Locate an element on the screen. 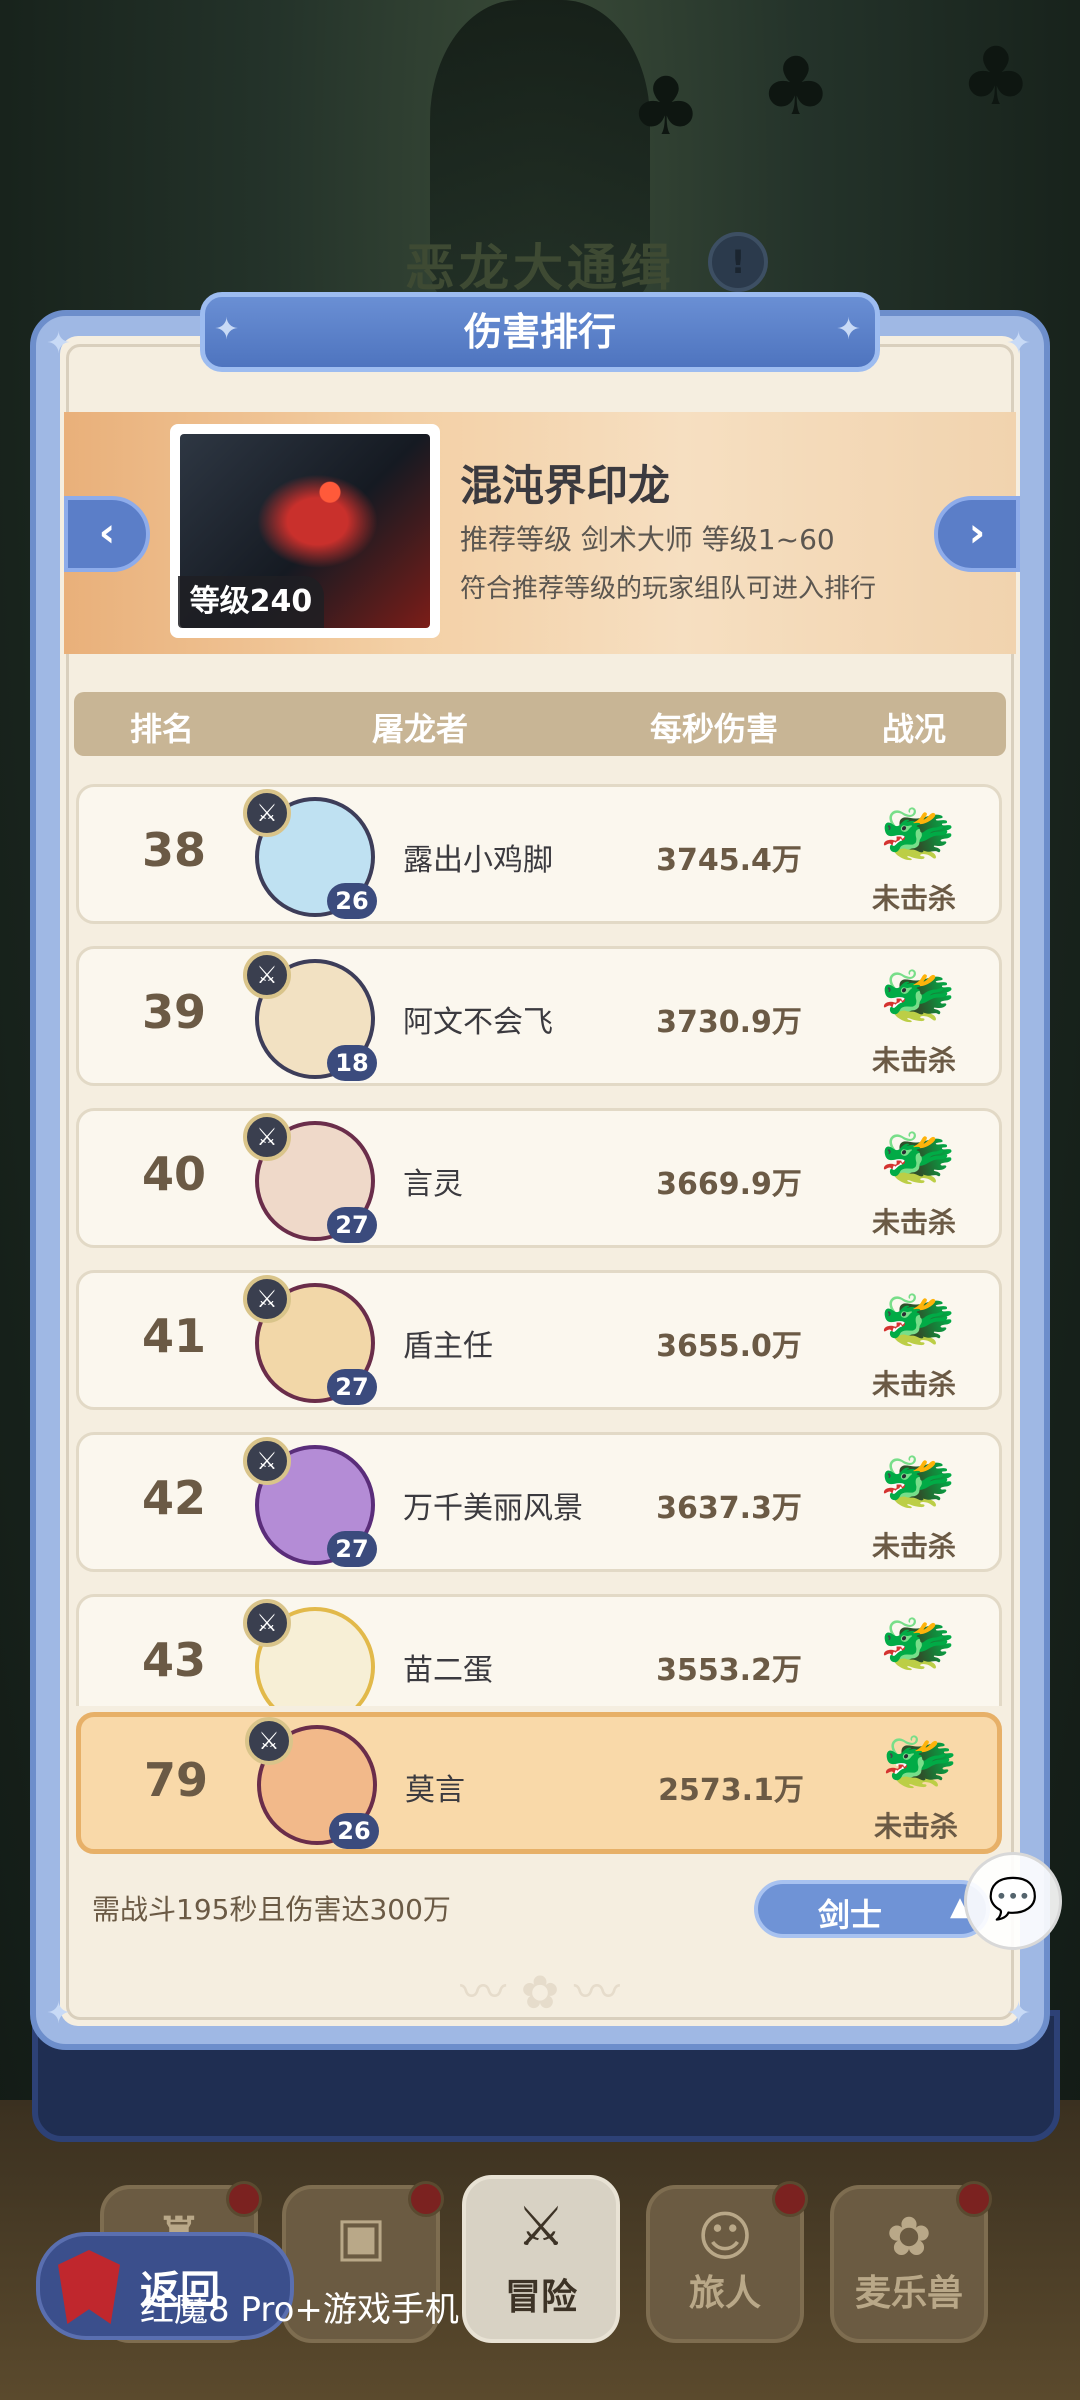 The image size is (1080, 2400). screen-title: 恶龙大通缉 is located at coordinates (540, 268).